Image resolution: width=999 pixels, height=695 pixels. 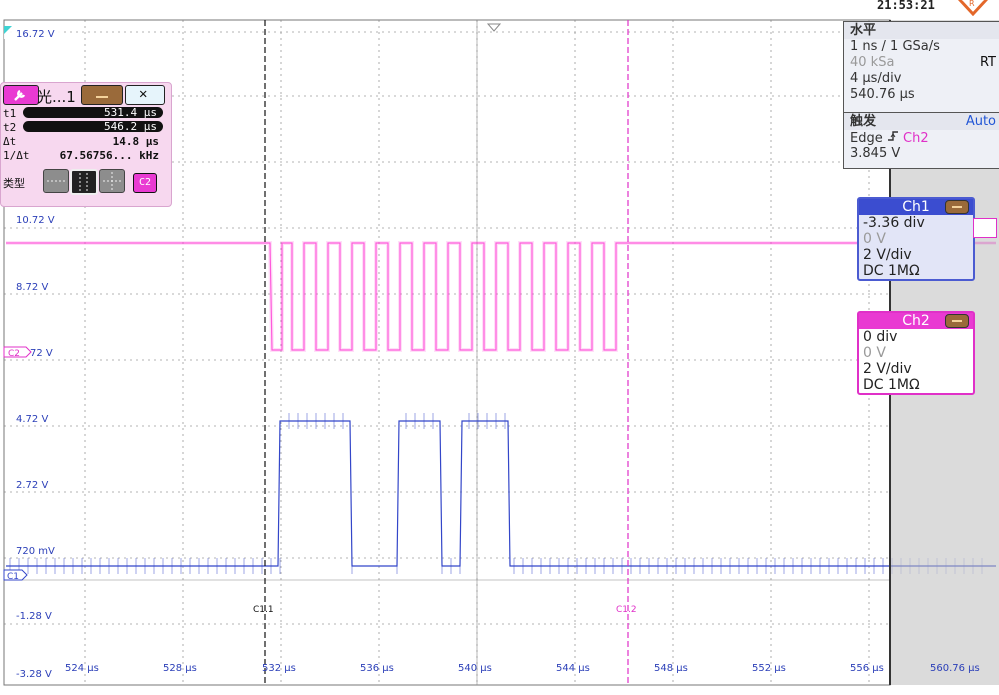 What do you see at coordinates (109, 155) in the screenshot?
I see `cursor-freq-value: 67.56756... kHz` at bounding box center [109, 155].